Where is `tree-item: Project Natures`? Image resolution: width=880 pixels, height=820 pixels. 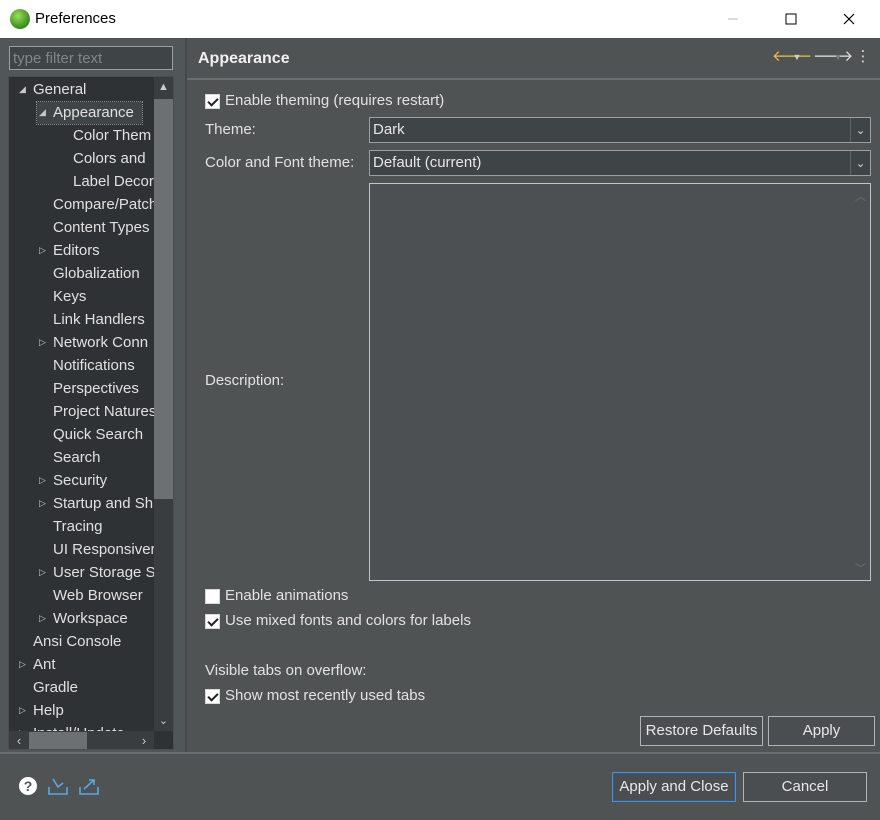
tree-item: Project Natures is located at coordinates (103, 412).